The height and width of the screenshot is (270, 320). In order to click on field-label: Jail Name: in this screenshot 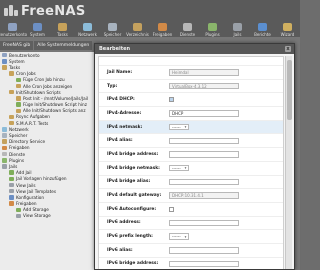, I will do `click(120, 72)`.